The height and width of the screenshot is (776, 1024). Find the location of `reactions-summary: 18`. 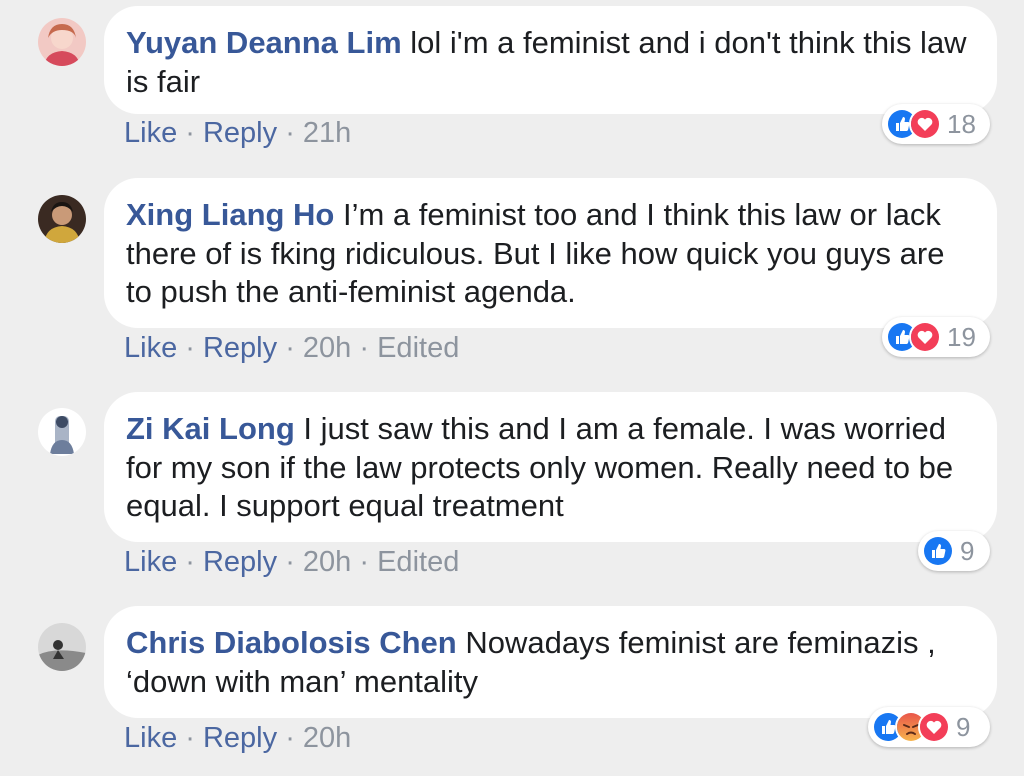

reactions-summary: 18 is located at coordinates (936, 124).